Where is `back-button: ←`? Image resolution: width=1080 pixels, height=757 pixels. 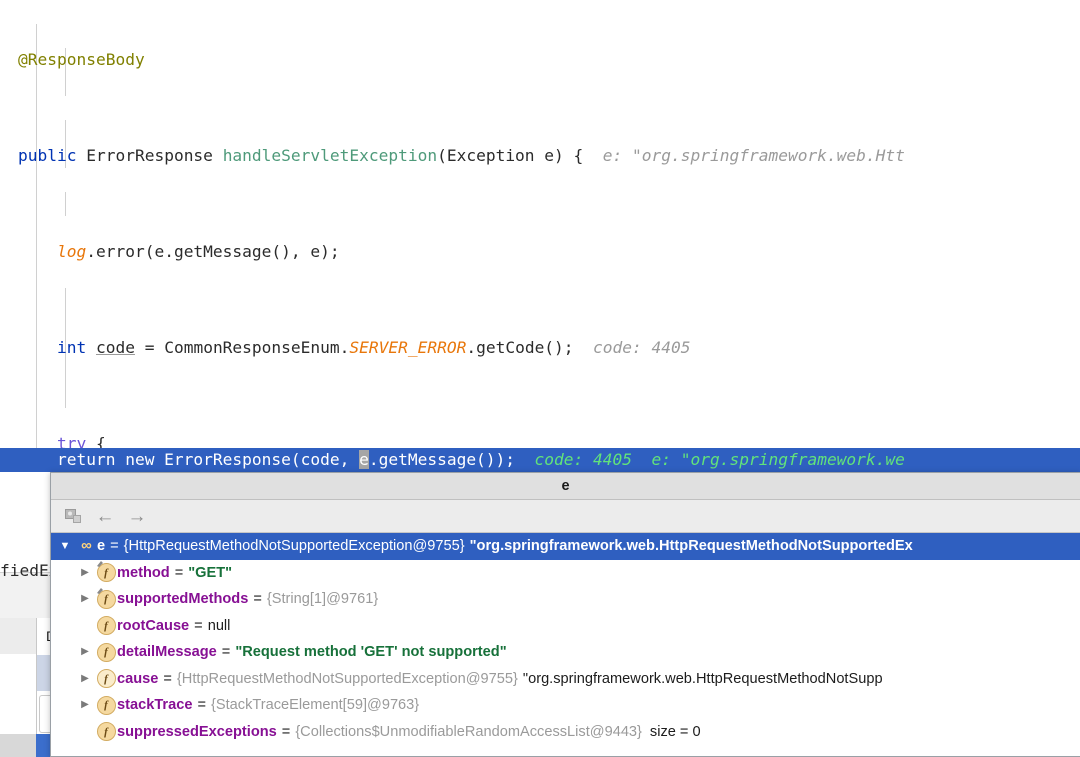
back-button: ← is located at coordinates (105, 516).